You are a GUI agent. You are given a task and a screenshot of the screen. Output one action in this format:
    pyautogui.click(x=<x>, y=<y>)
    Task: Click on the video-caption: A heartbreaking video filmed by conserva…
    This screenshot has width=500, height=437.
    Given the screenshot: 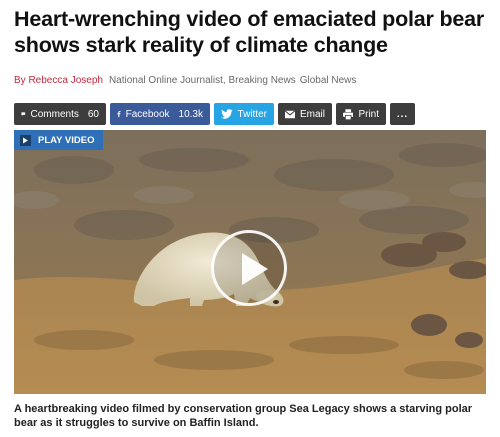 What is the action you would take?
    pyautogui.click(x=243, y=416)
    